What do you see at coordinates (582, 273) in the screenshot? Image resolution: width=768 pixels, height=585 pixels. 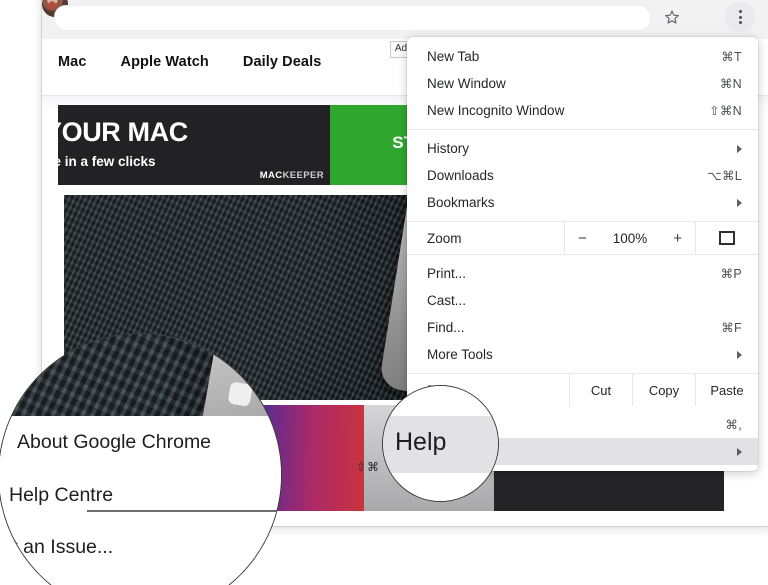 I see `menu-item-print: Print... ⌘P` at bounding box center [582, 273].